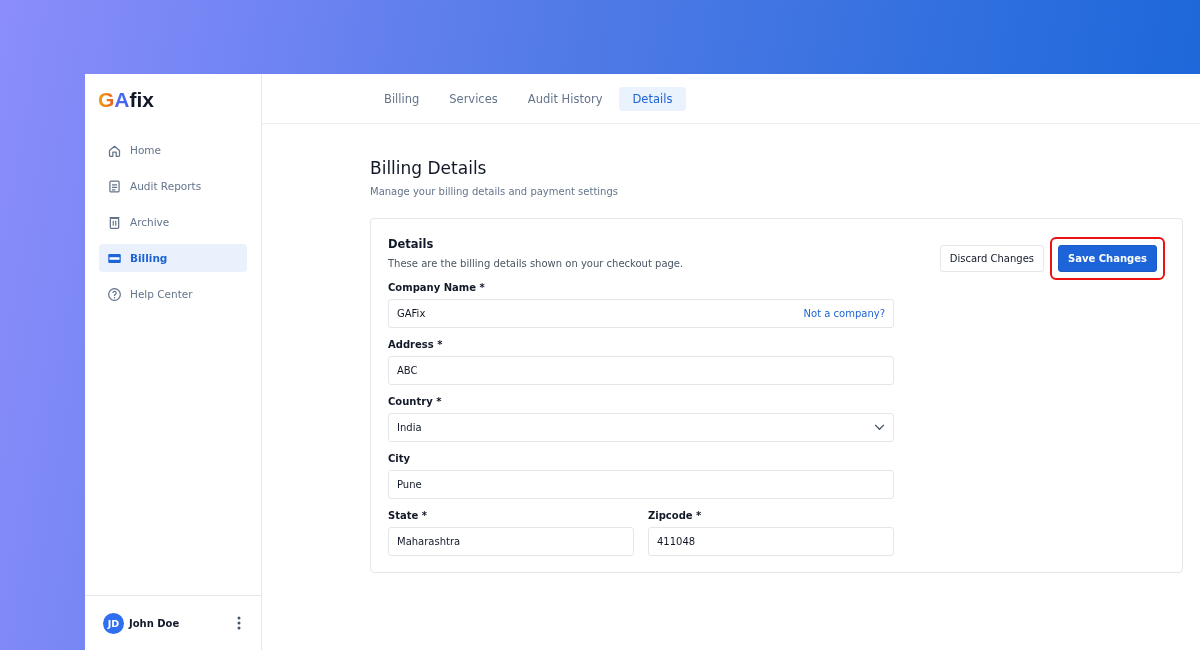  Describe the element at coordinates (415, 401) in the screenshot. I see `field-label: Country *` at that location.